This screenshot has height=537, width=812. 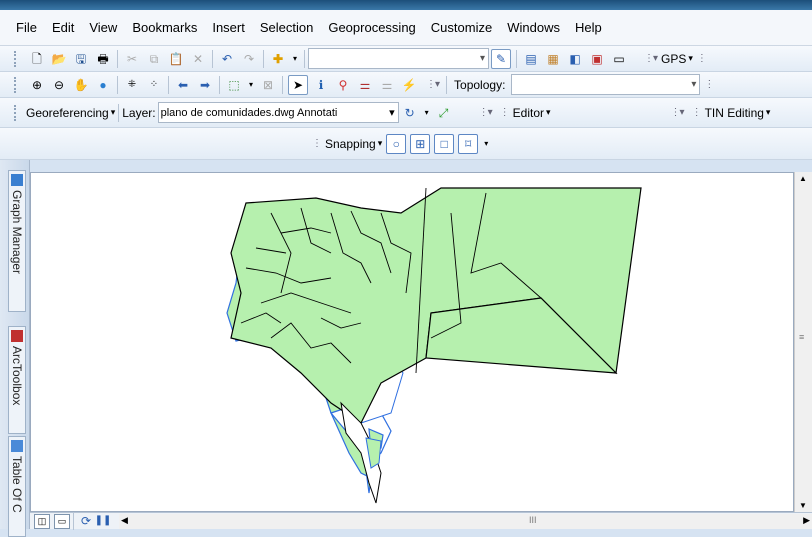 What do you see at coordinates (398, 58) in the screenshot?
I see `map-scale-combo: ▾` at bounding box center [398, 58].